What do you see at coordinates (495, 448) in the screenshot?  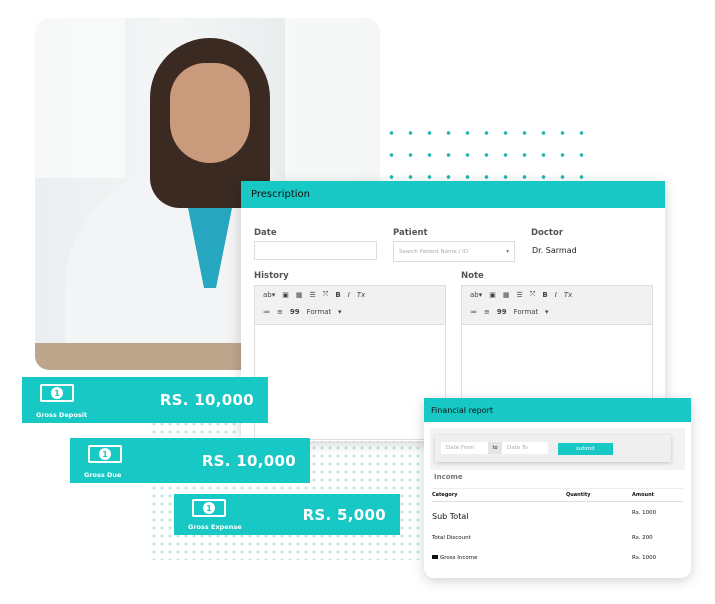 I see `to-label: to` at bounding box center [495, 448].